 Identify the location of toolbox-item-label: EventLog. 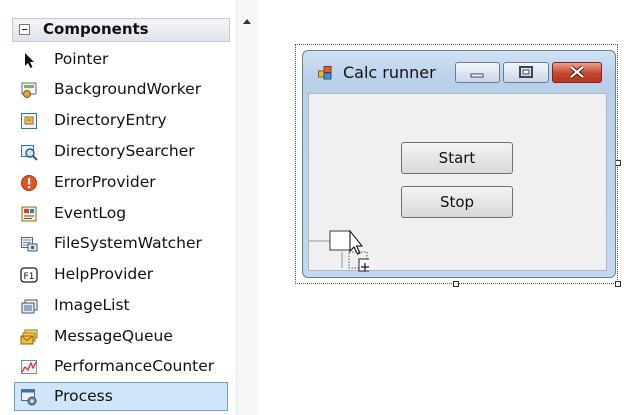
(90, 213).